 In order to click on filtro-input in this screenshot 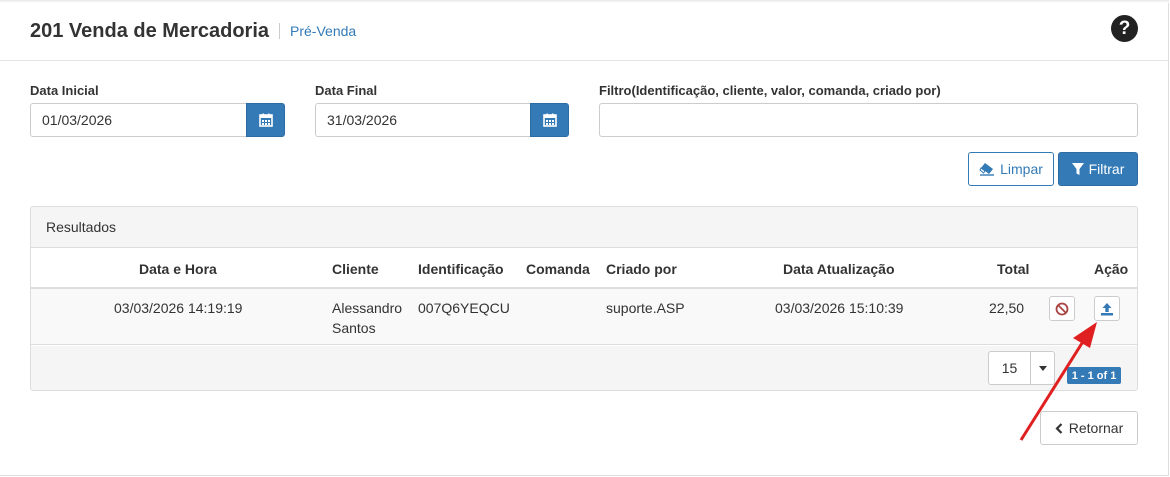, I will do `click(868, 120)`.